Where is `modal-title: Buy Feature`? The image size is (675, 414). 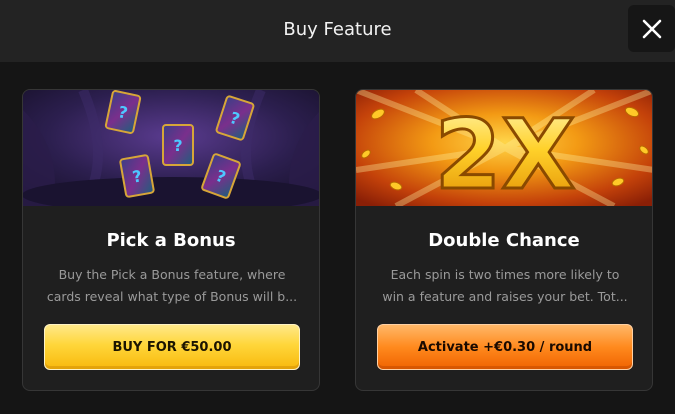 modal-title: Buy Feature is located at coordinates (337, 29).